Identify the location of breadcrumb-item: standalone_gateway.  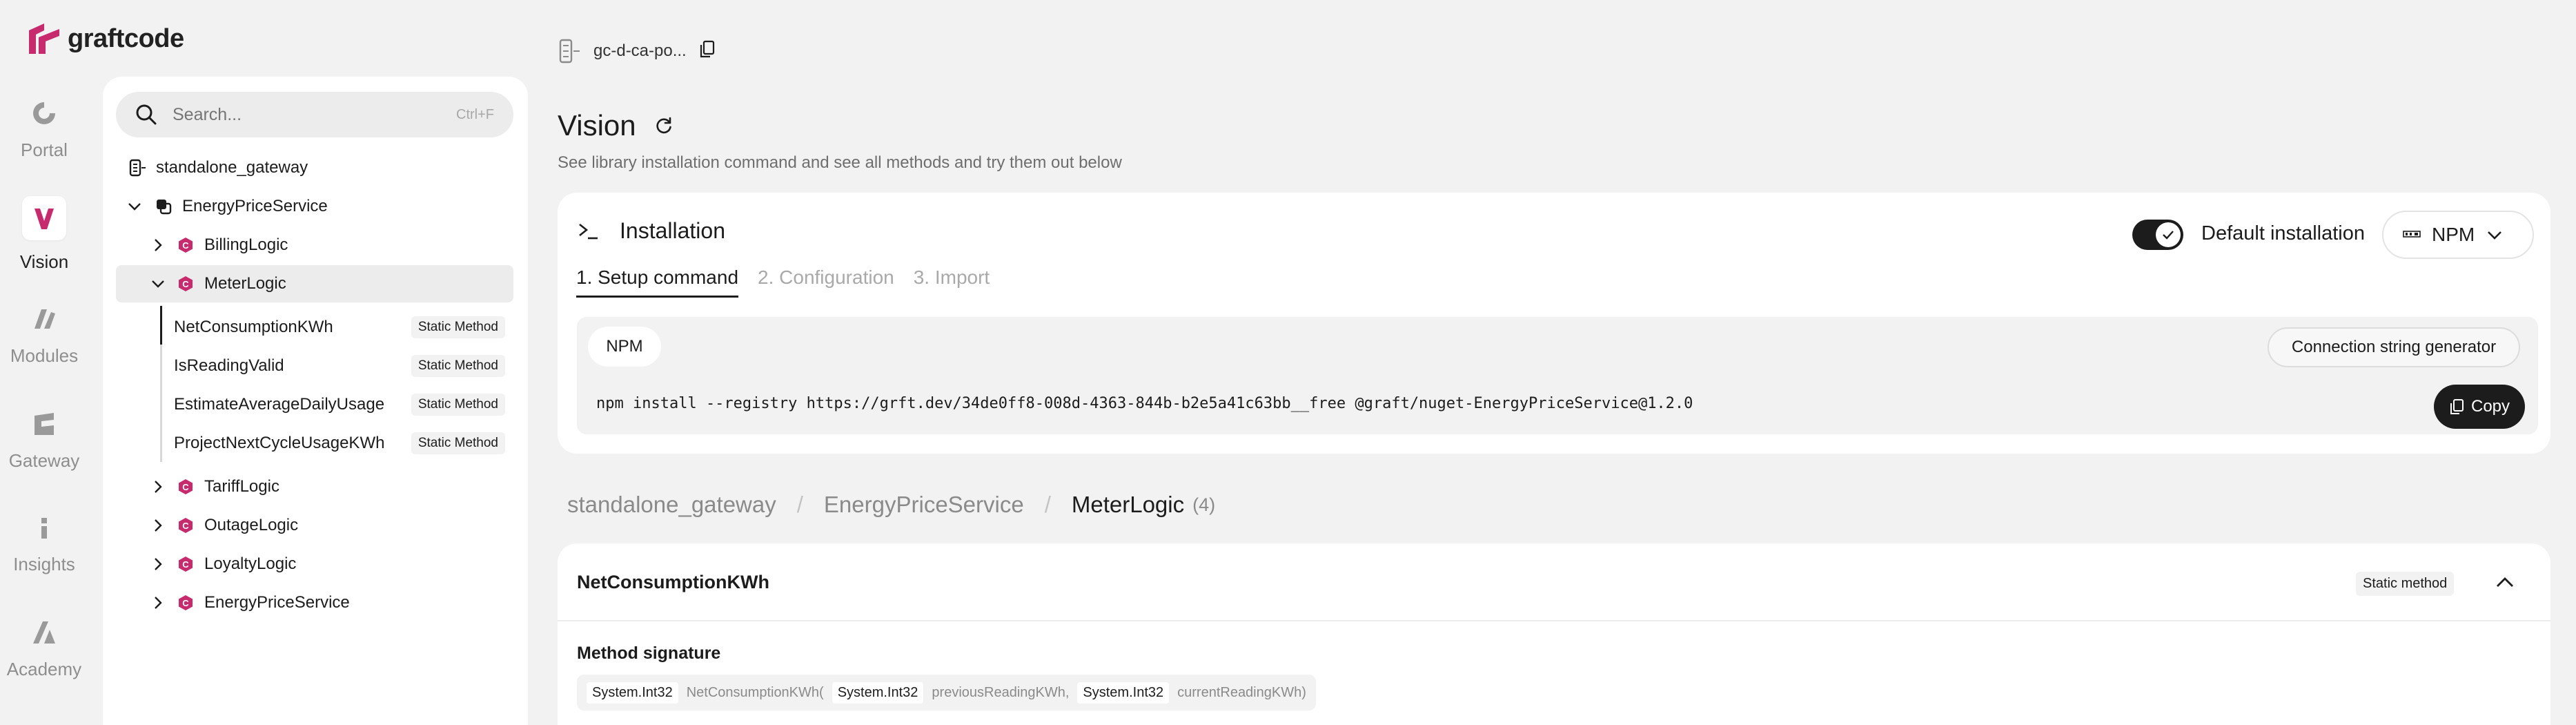
(671, 505).